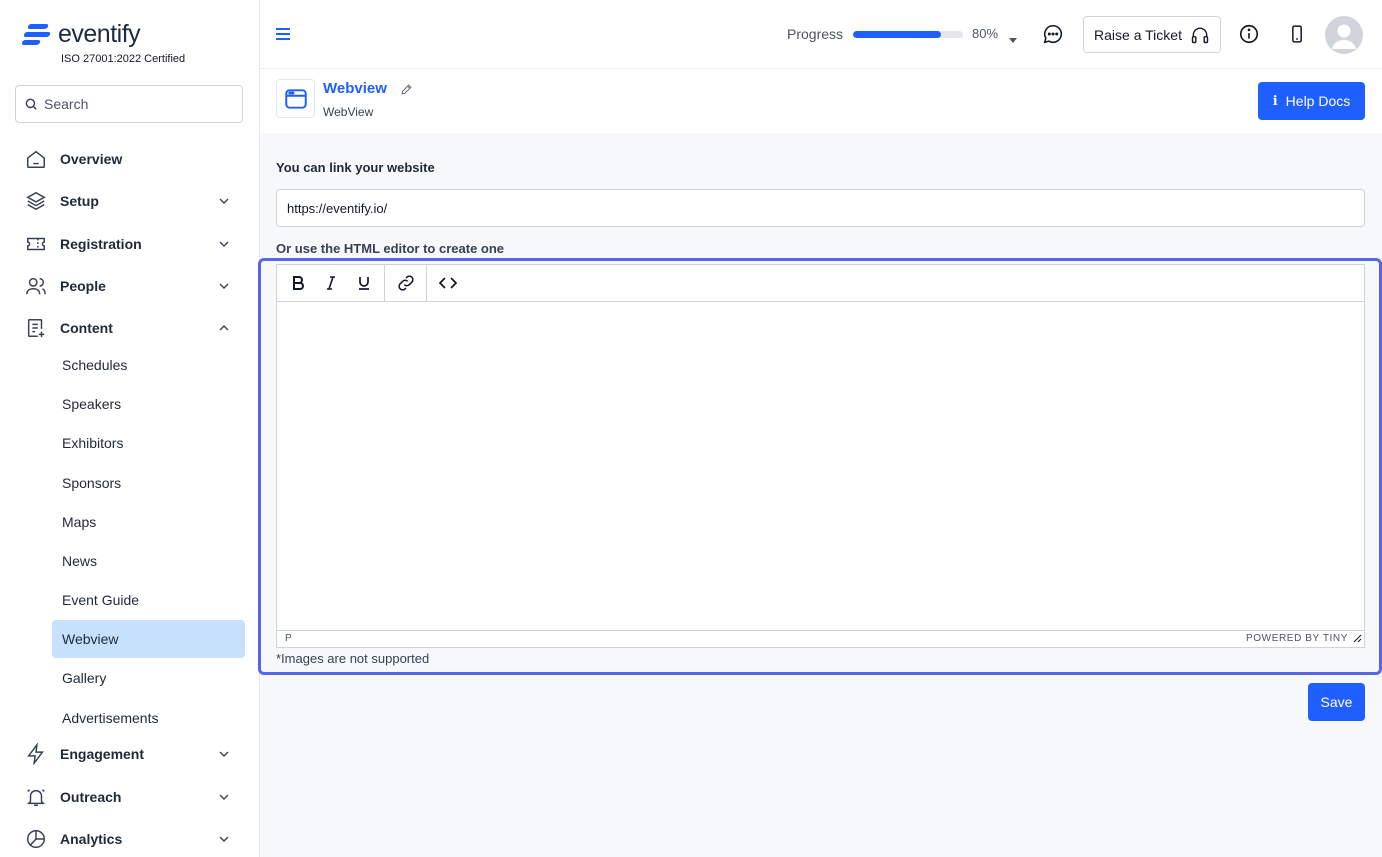 This screenshot has width=1382, height=857. Describe the element at coordinates (86, 328) in the screenshot. I see `sidebar-item-label: Content` at that location.